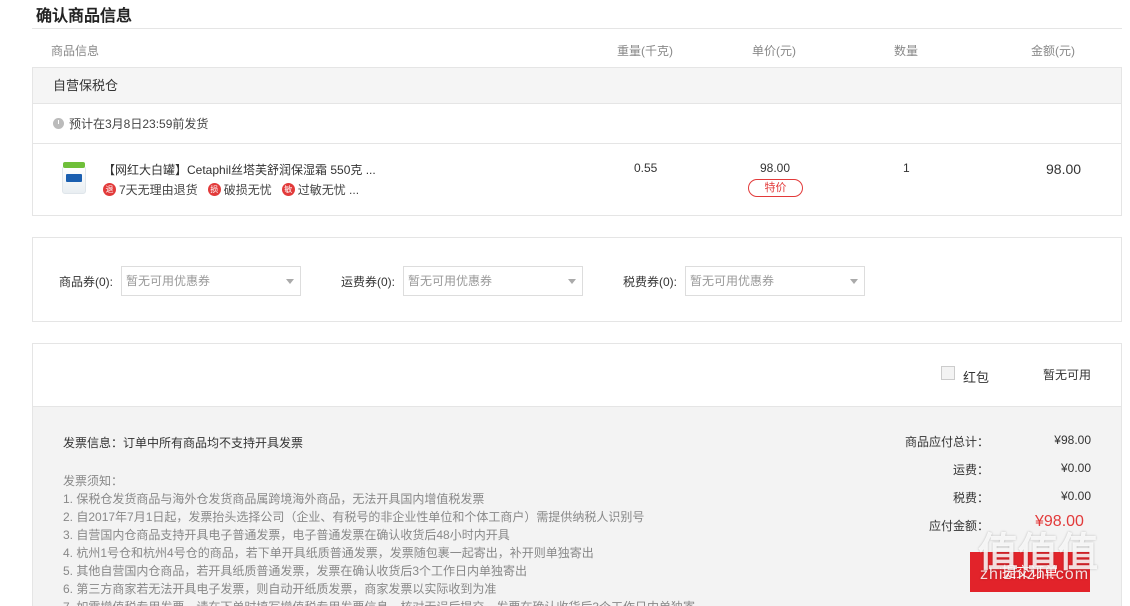  Describe the element at coordinates (906, 168) in the screenshot. I see `product-quantity: 1` at that location.